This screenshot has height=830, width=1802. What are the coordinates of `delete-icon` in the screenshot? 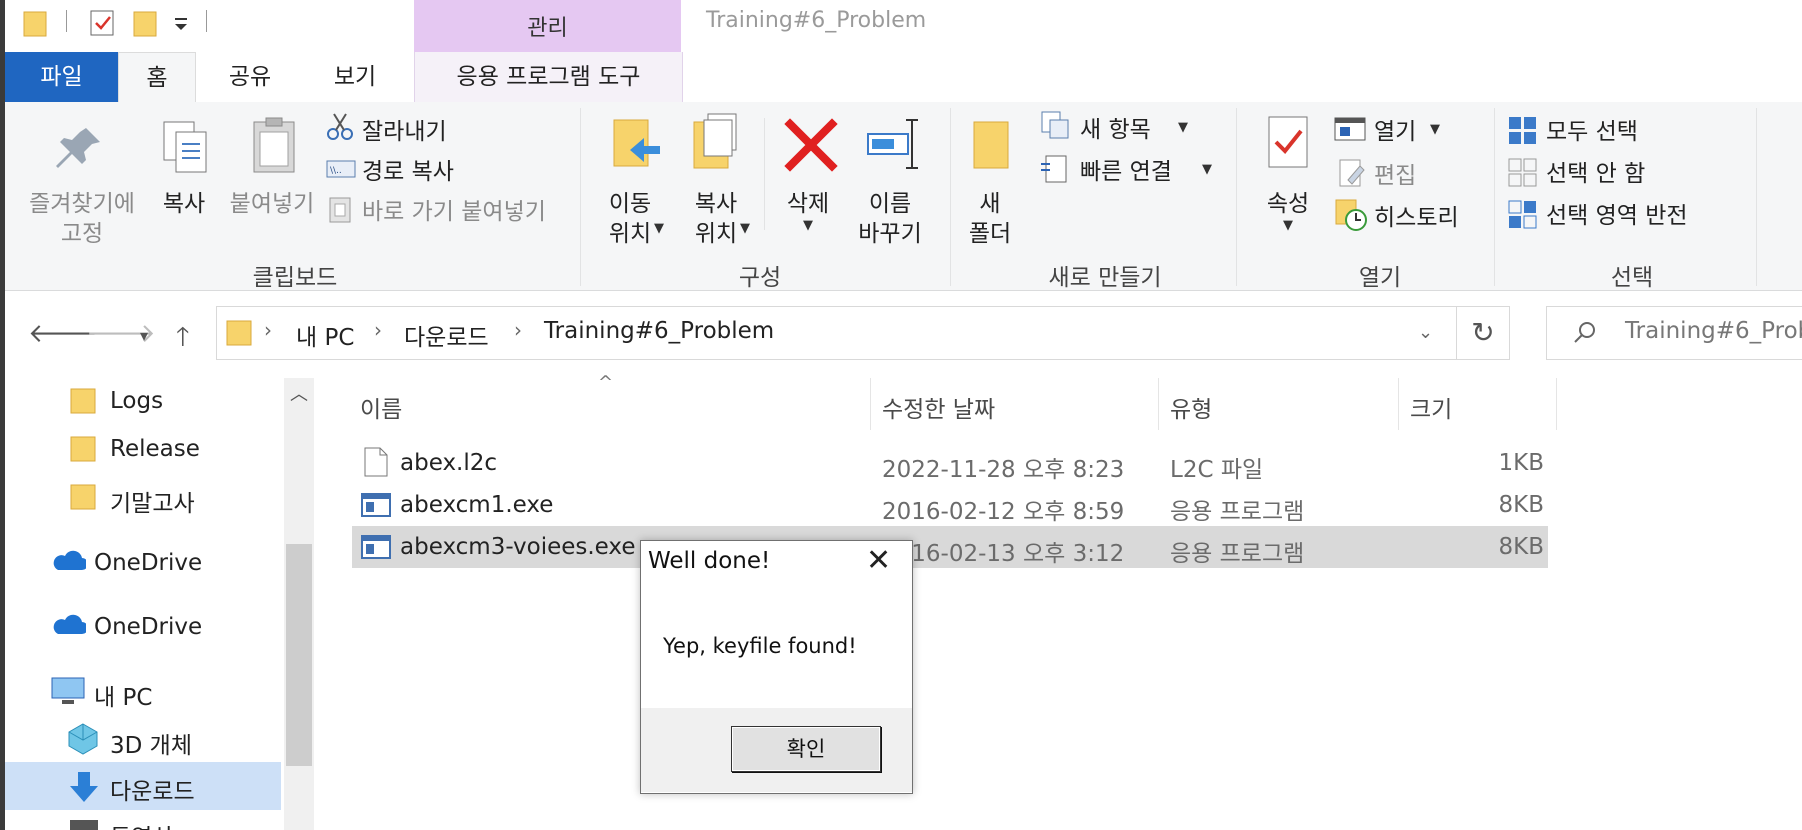 It's located at (811, 145).